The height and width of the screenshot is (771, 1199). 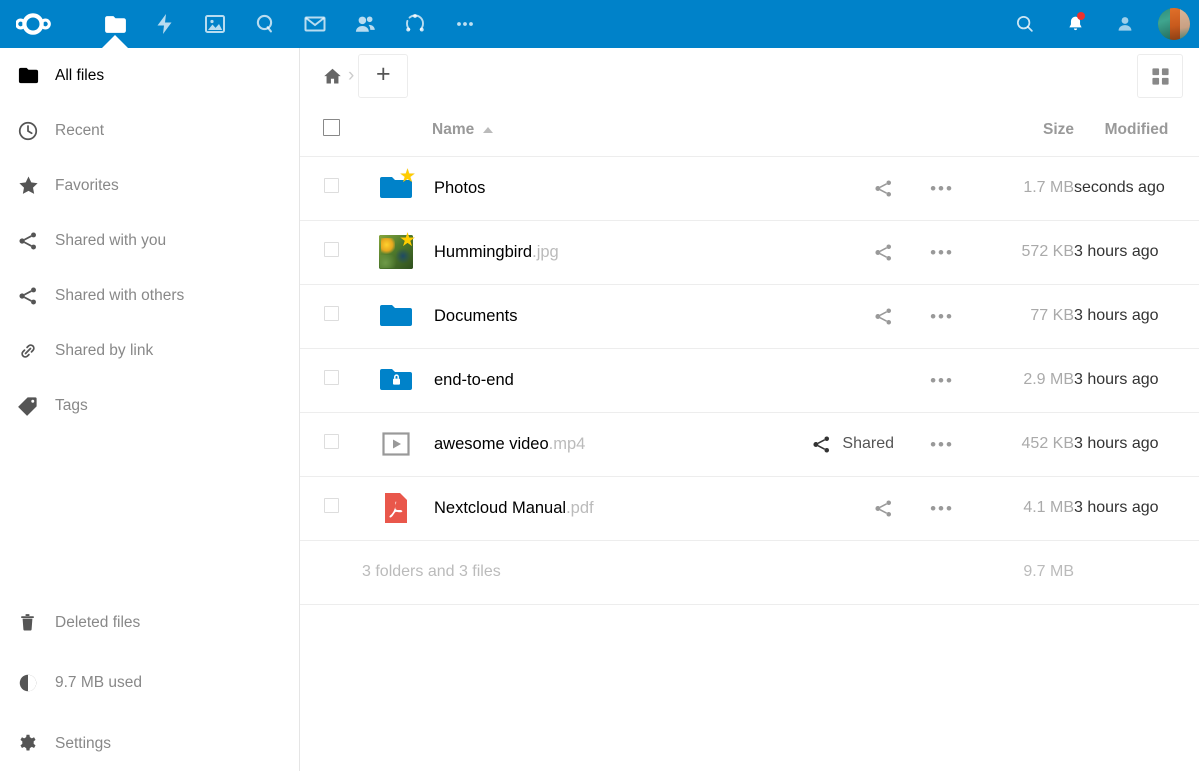 I want to click on file-name: Hummingbird.jpg, so click(x=496, y=251).